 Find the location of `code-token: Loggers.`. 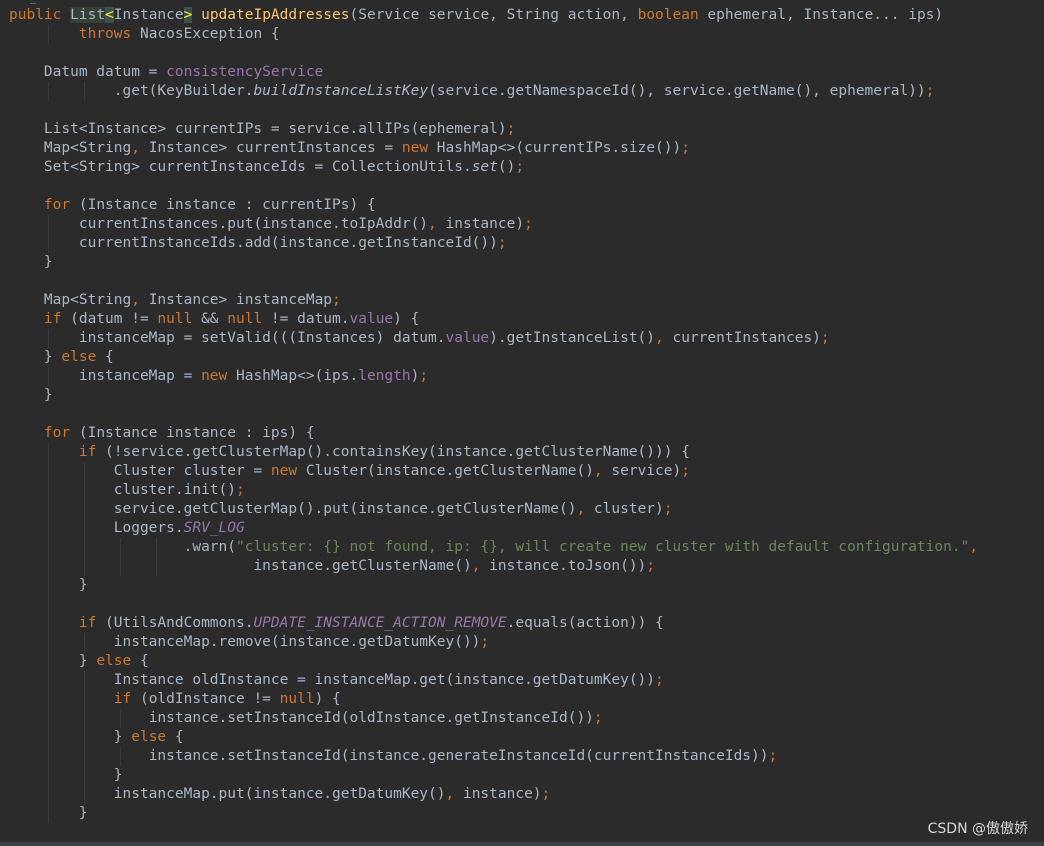

code-token: Loggers. is located at coordinates (148, 528).